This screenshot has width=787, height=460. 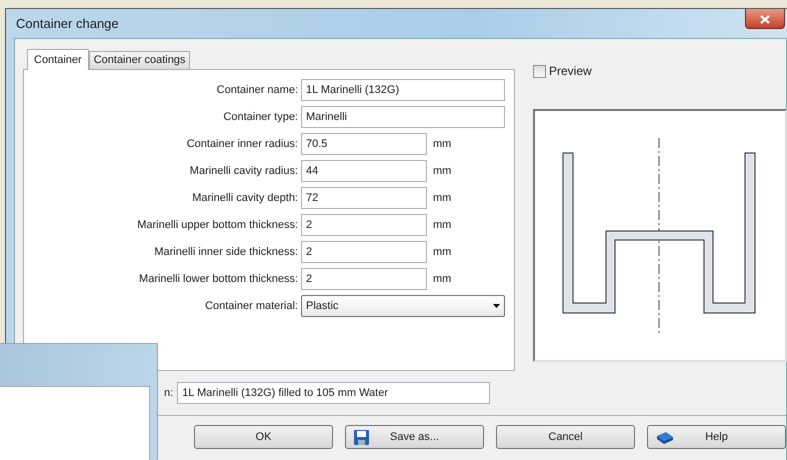 What do you see at coordinates (333, 393) in the screenshot?
I see `input-field: 1L Marinelli (132G) filled to 105 mm Water` at bounding box center [333, 393].